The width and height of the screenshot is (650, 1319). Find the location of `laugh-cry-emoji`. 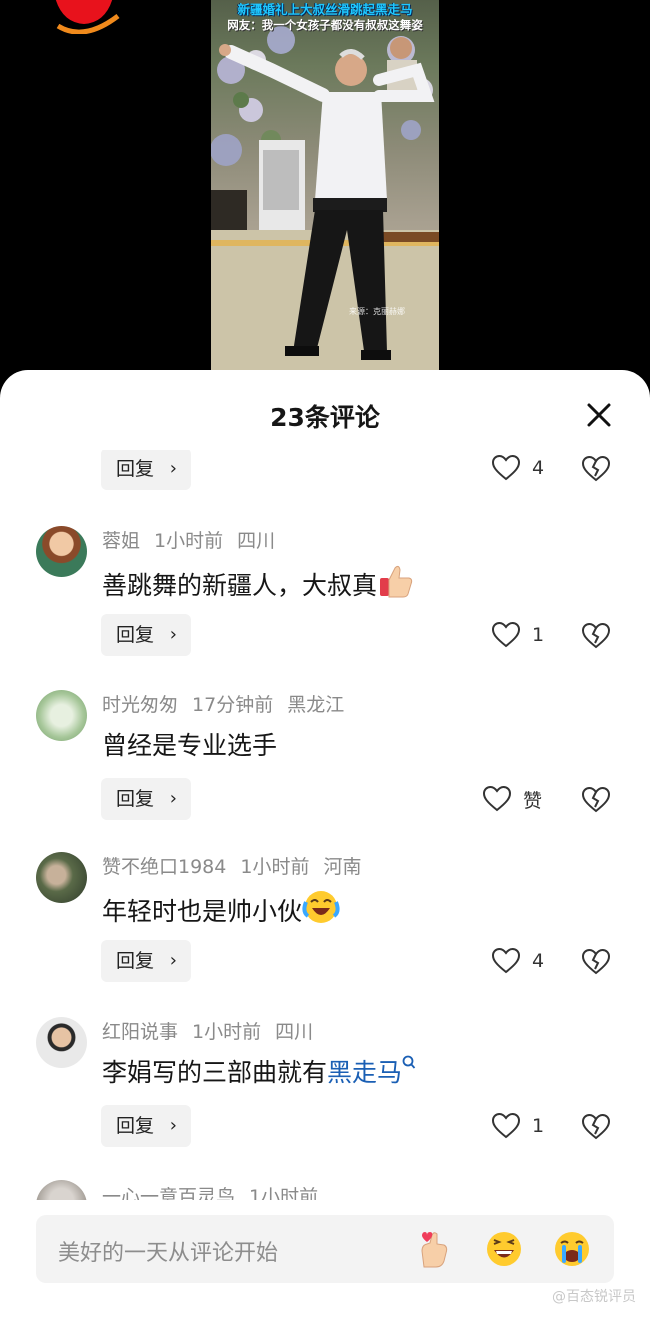

laugh-cry-emoji is located at coordinates (321, 907).